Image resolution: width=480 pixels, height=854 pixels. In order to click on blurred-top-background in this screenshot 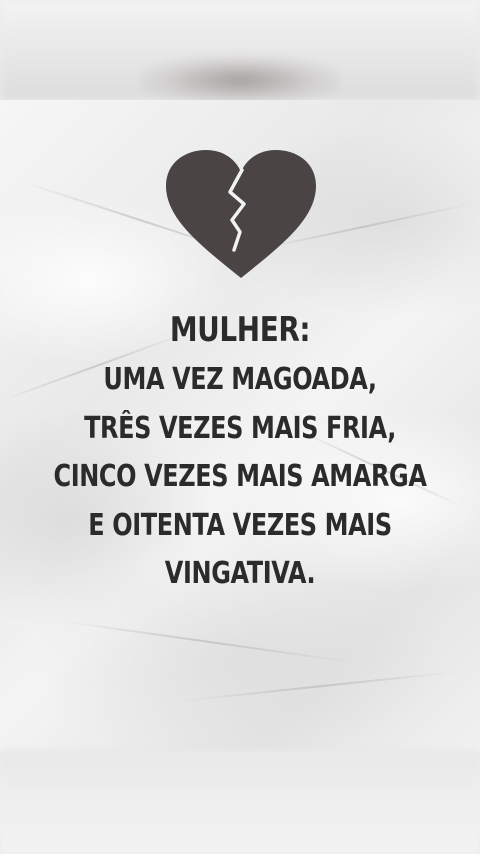, I will do `click(240, 52)`.